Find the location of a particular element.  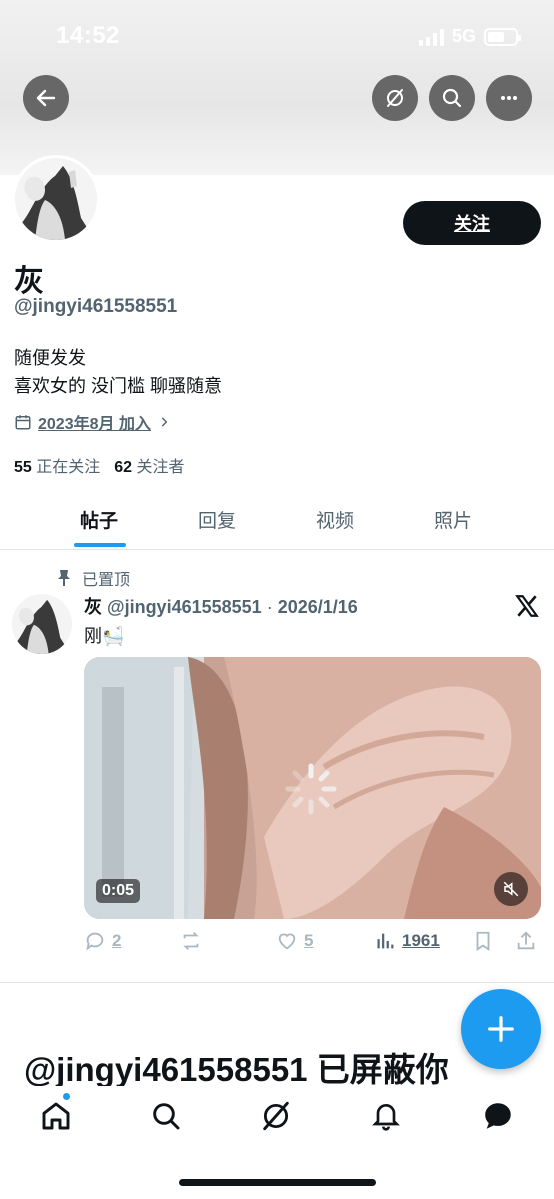

pinned-indicator: 已置顶 is located at coordinates (93, 578).